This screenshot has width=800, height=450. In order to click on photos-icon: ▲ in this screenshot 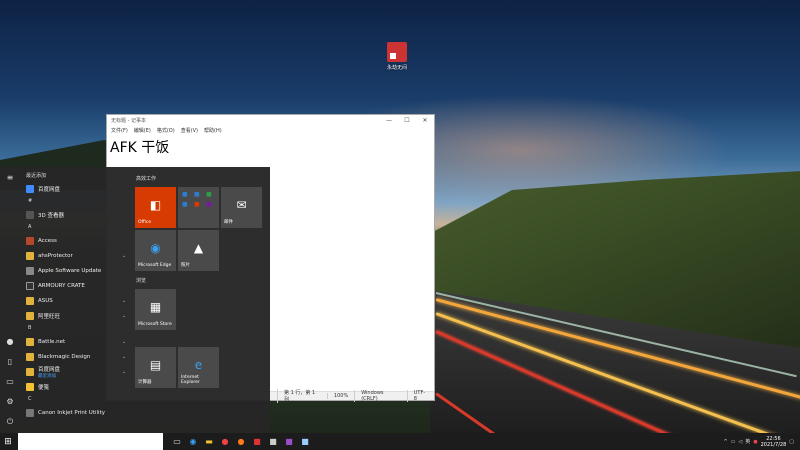, I will do `click(198, 248)`.